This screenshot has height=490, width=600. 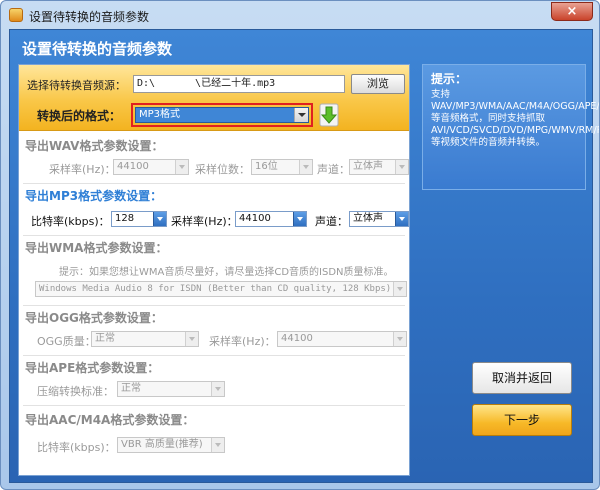 What do you see at coordinates (297, 338) in the screenshot?
I see `ogg-sample-rate-value: 44100` at bounding box center [297, 338].